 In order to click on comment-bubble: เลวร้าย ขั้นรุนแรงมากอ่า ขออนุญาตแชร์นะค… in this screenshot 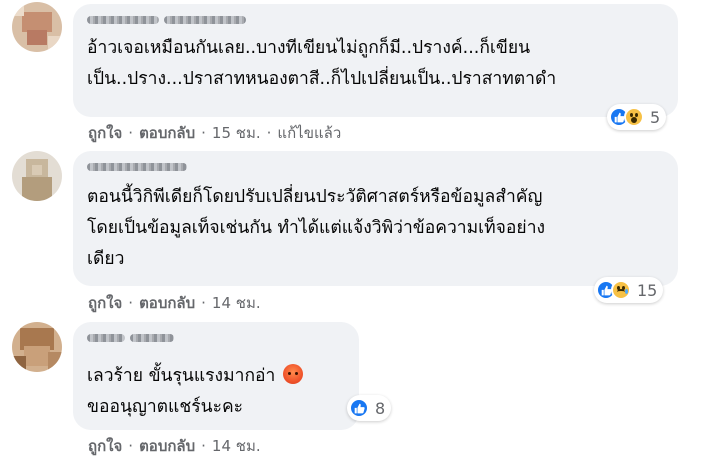, I will do `click(216, 376)`.